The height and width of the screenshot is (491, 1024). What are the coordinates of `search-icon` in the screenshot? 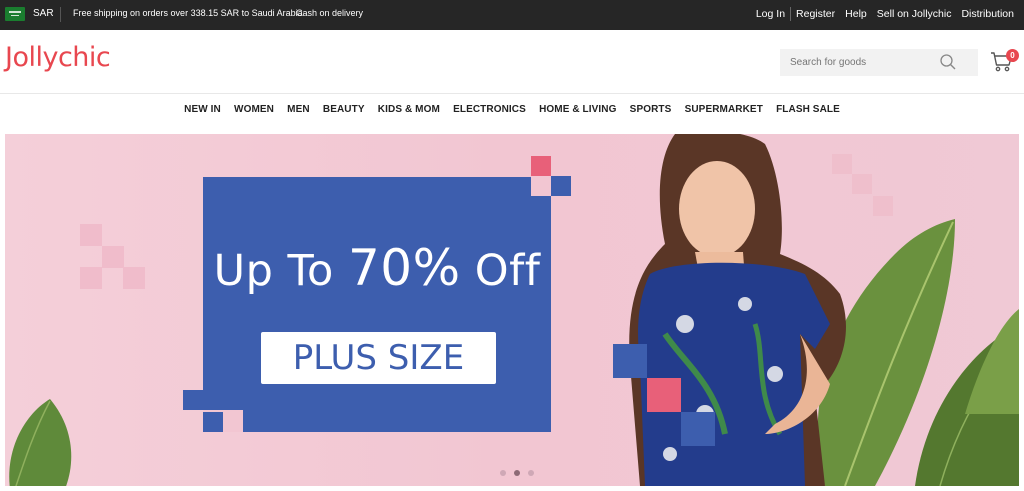 It's located at (948, 62).